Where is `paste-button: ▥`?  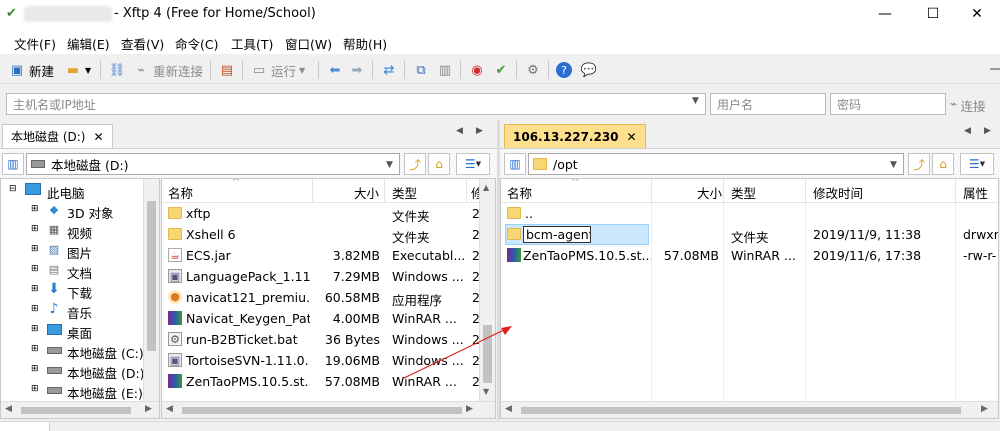 paste-button: ▥ is located at coordinates (445, 70).